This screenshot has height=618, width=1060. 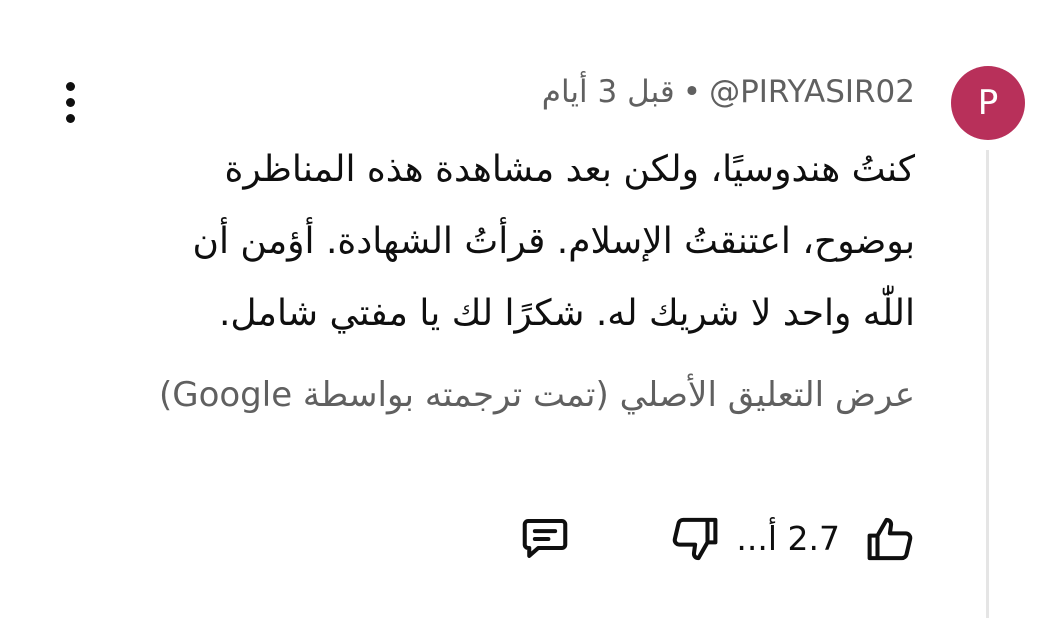 I want to click on reply-button, so click(x=545, y=539).